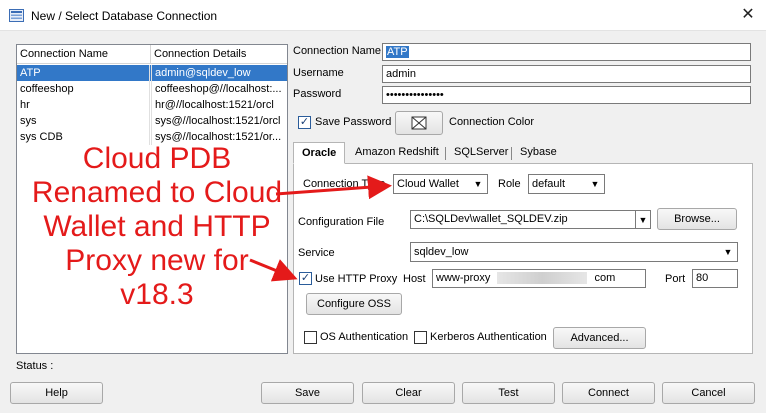 This screenshot has width=766, height=413. I want to click on help-button: Help, so click(56, 393).